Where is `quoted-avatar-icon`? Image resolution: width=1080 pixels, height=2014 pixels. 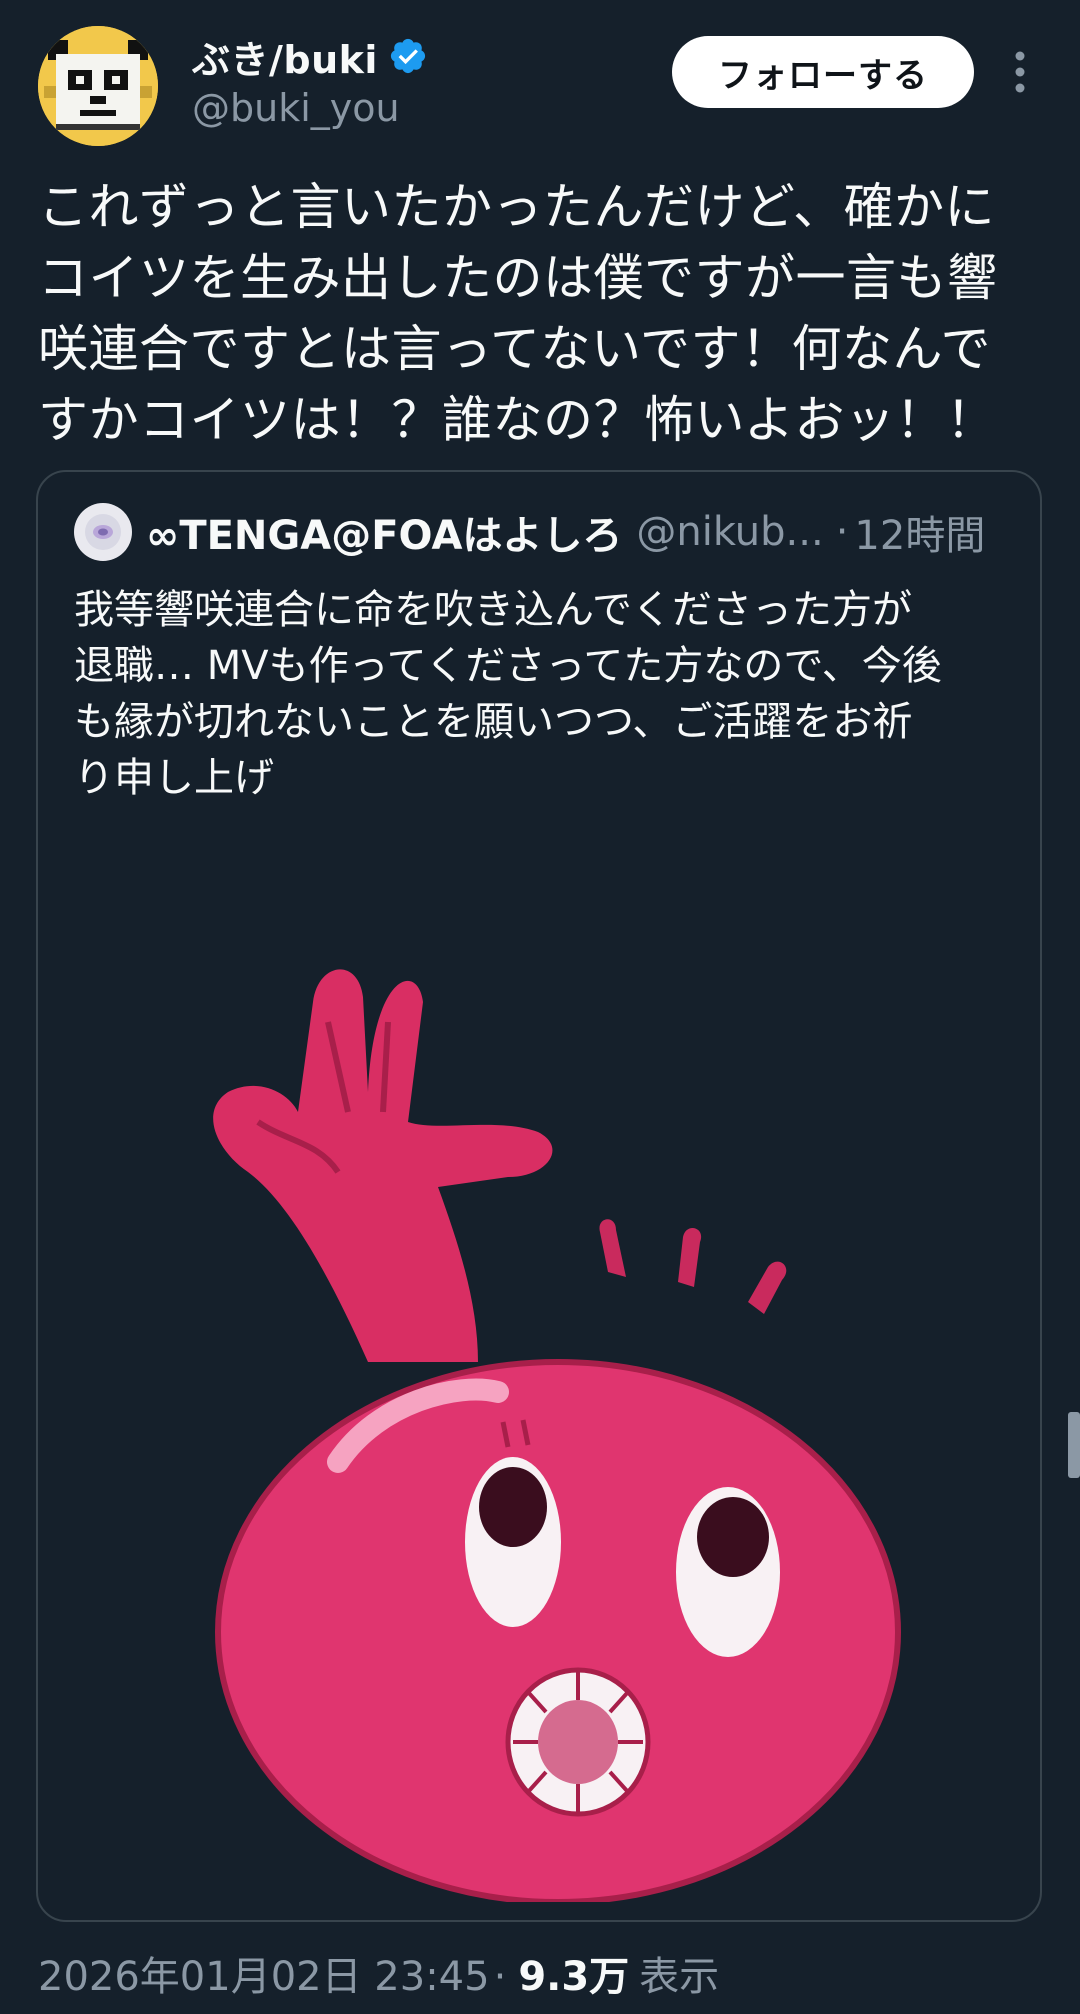
quoted-avatar-icon is located at coordinates (103, 532).